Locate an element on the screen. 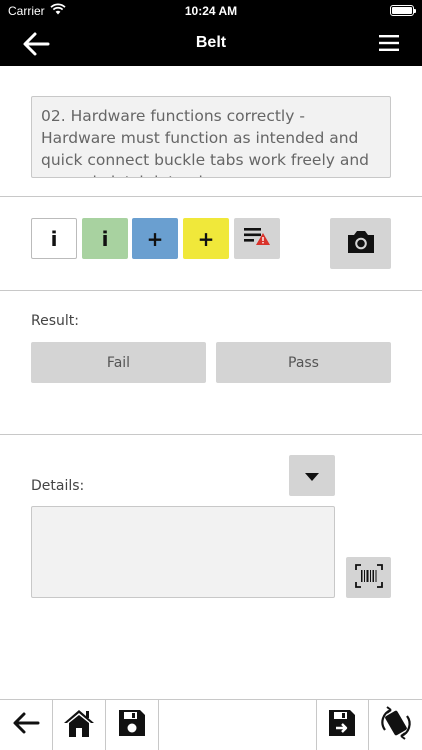  info-green-button: i is located at coordinates (105, 238).